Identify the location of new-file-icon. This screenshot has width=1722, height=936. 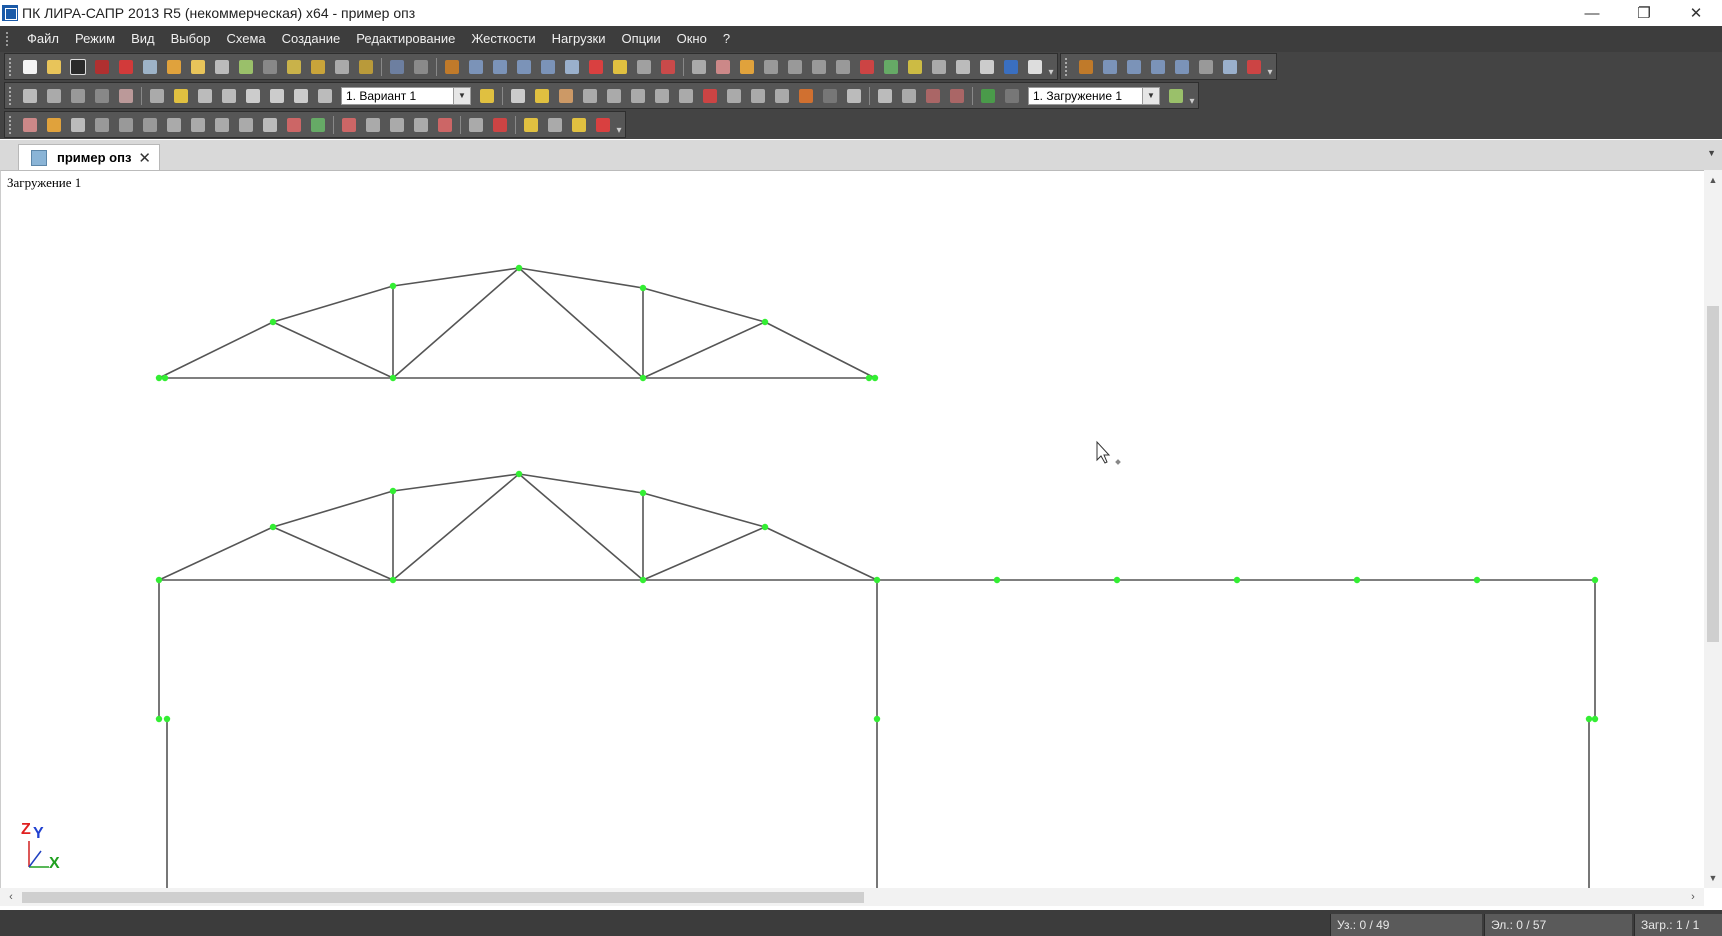
(30, 67).